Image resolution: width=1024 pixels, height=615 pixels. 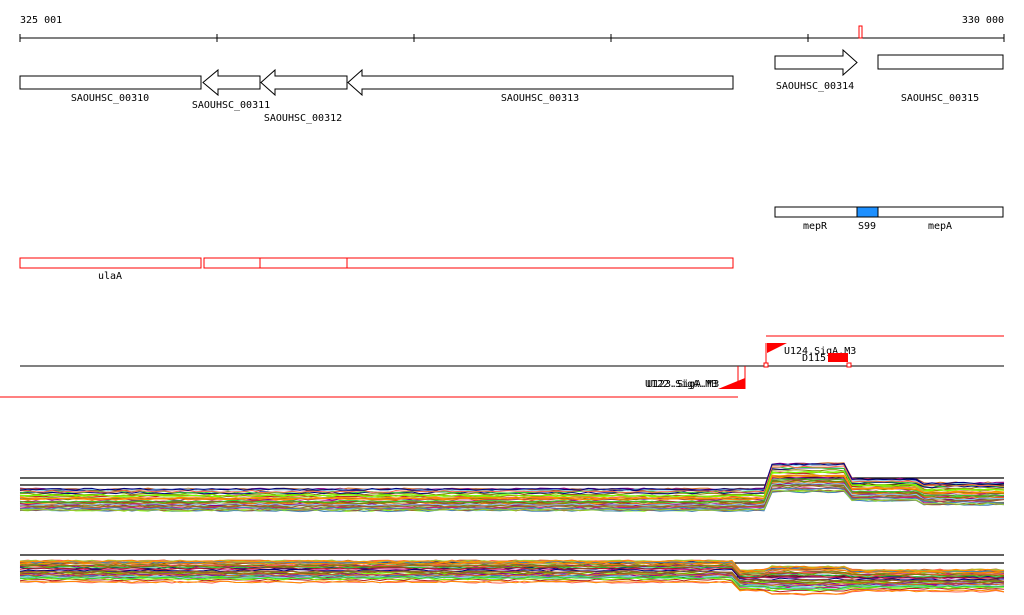 What do you see at coordinates (110, 89) in the screenshot?
I see `gene-SAOUHSC_00310: SAOUHSC_00310` at bounding box center [110, 89].